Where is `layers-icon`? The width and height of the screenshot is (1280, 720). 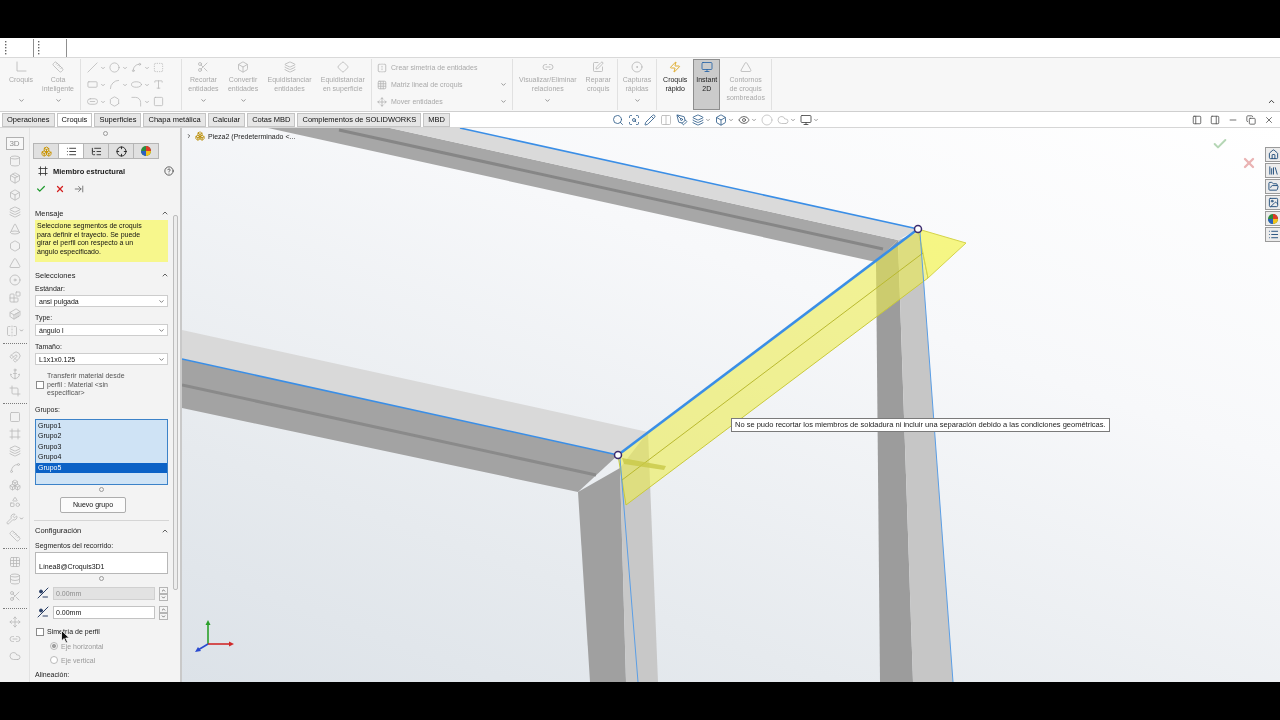
layers-icon is located at coordinates (698, 119).